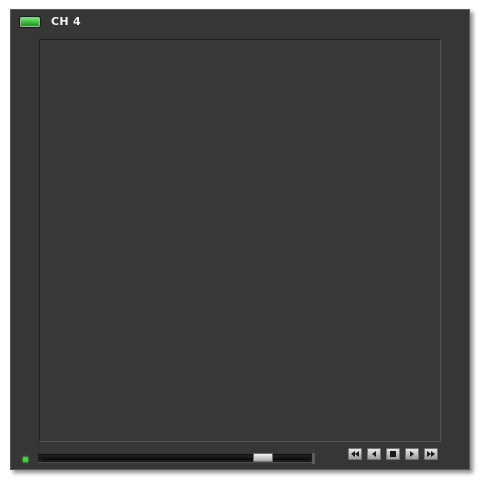 Image resolution: width=480 pixels, height=480 pixels. I want to click on step-back-button, so click(374, 454).